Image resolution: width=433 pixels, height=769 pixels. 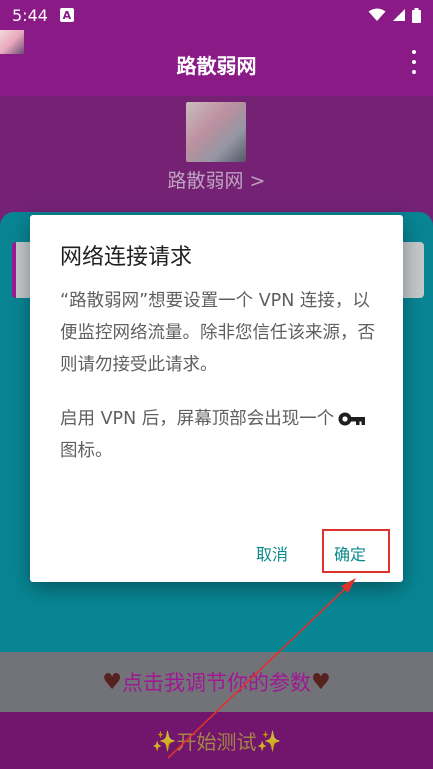 I want to click on app-bar: 路散弱网, so click(x=216, y=63).